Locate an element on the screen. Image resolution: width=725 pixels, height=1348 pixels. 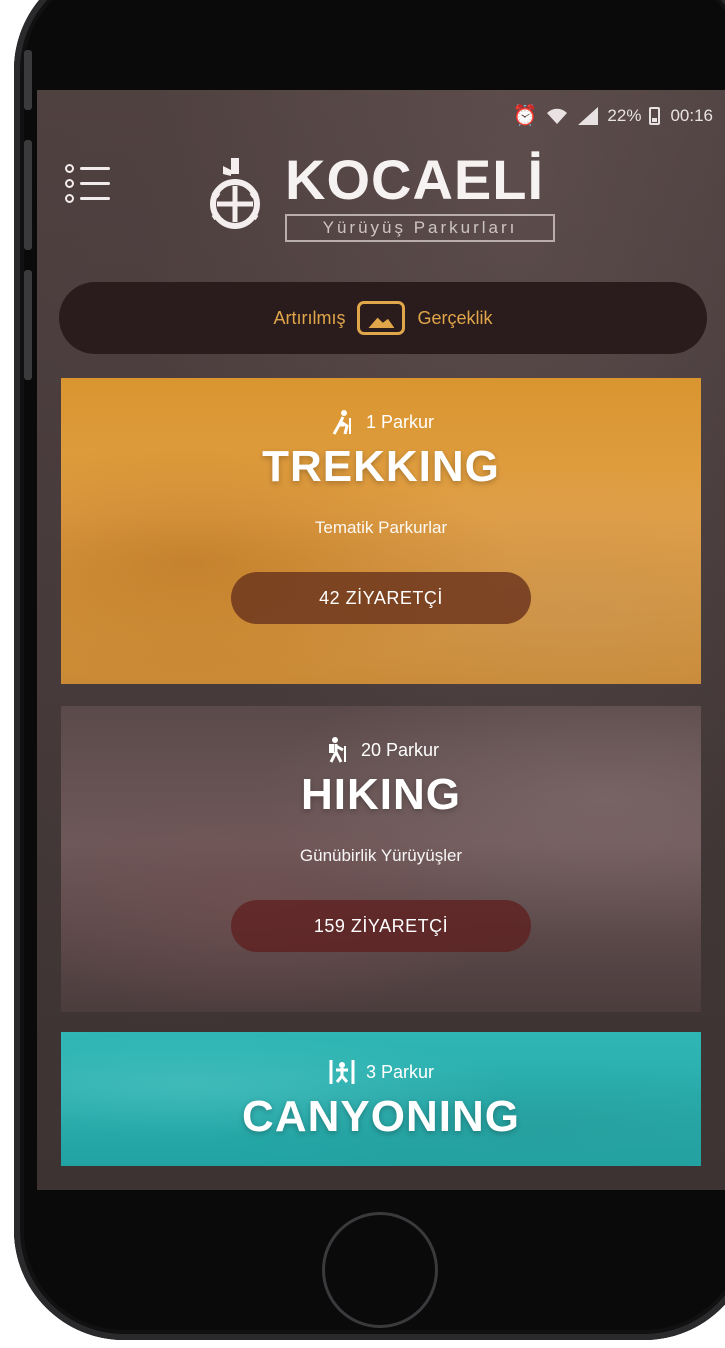
alarm-icon: ⏰ is located at coordinates (525, 116).